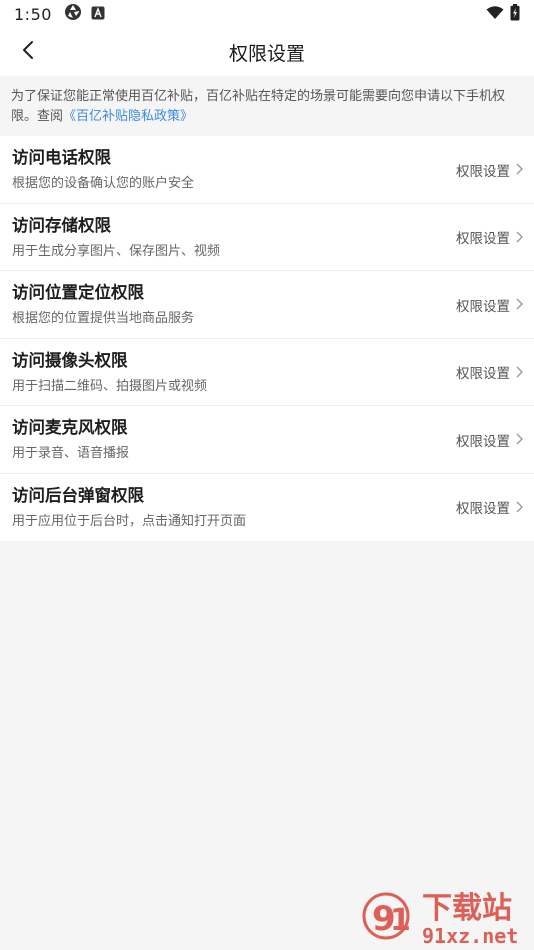 The image size is (534, 950). What do you see at coordinates (515, 14) in the screenshot?
I see `battery-icon` at bounding box center [515, 14].